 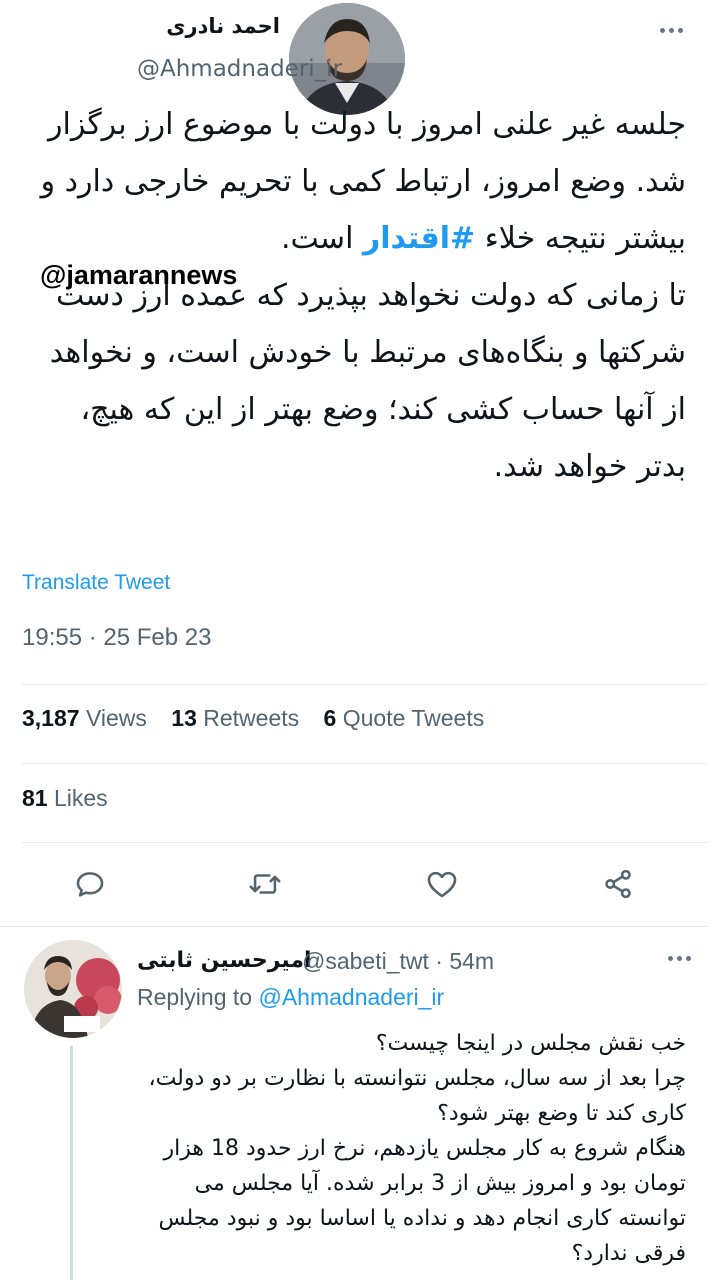 I want to click on quote-tweets-stat: 6 Quote Tweets, so click(x=404, y=718).